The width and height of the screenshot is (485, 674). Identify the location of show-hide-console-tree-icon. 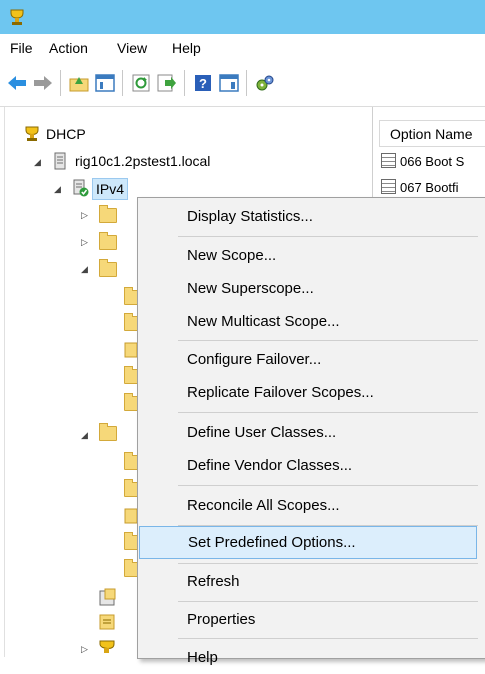
(105, 83).